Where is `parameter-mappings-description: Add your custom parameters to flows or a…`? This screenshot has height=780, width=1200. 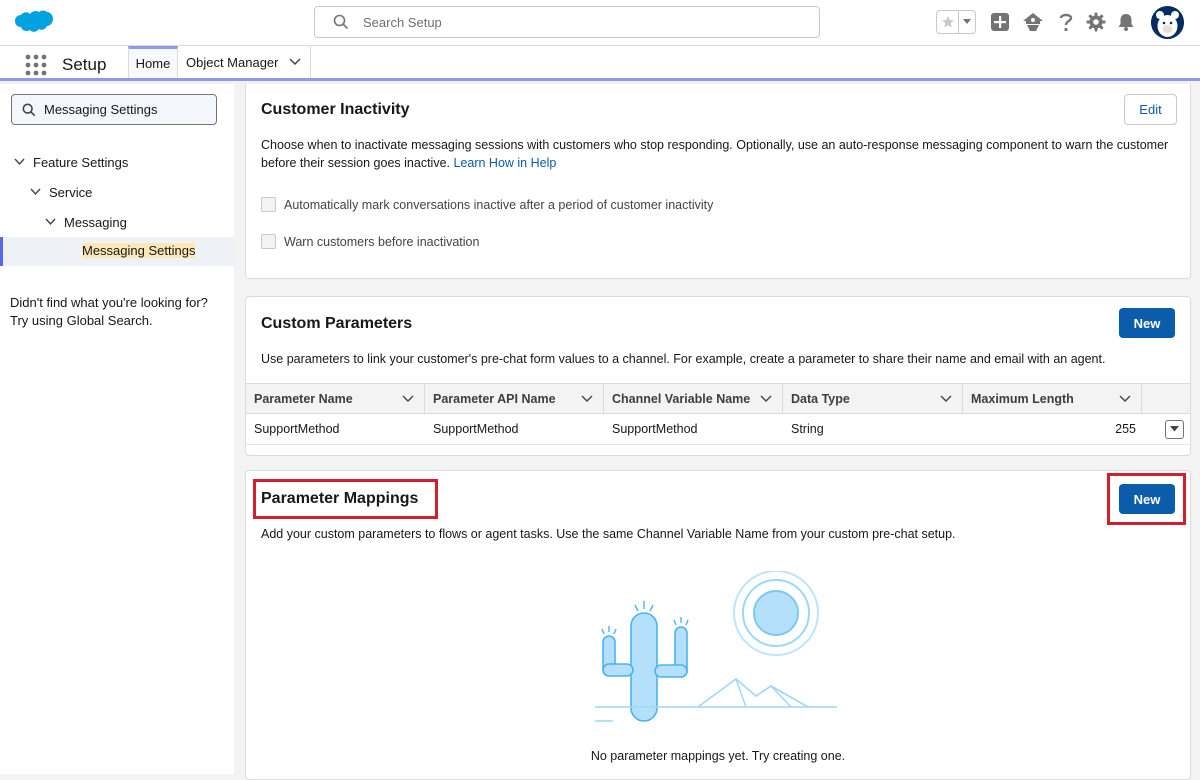
parameter-mappings-description: Add your custom parameters to flows or a… is located at coordinates (608, 534).